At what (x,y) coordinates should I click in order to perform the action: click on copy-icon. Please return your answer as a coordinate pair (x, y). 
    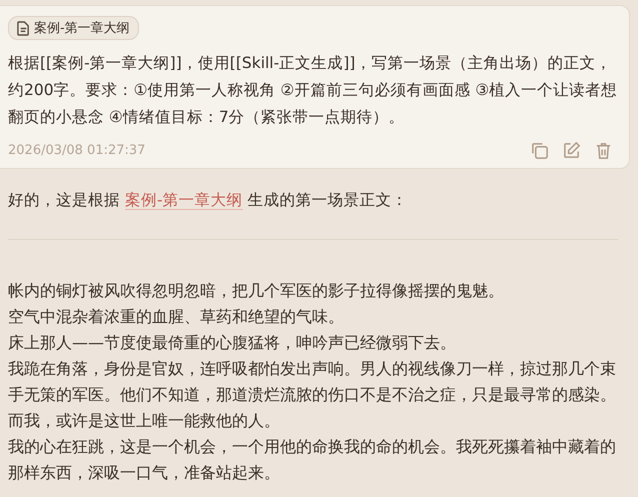
    Looking at the image, I should click on (539, 150).